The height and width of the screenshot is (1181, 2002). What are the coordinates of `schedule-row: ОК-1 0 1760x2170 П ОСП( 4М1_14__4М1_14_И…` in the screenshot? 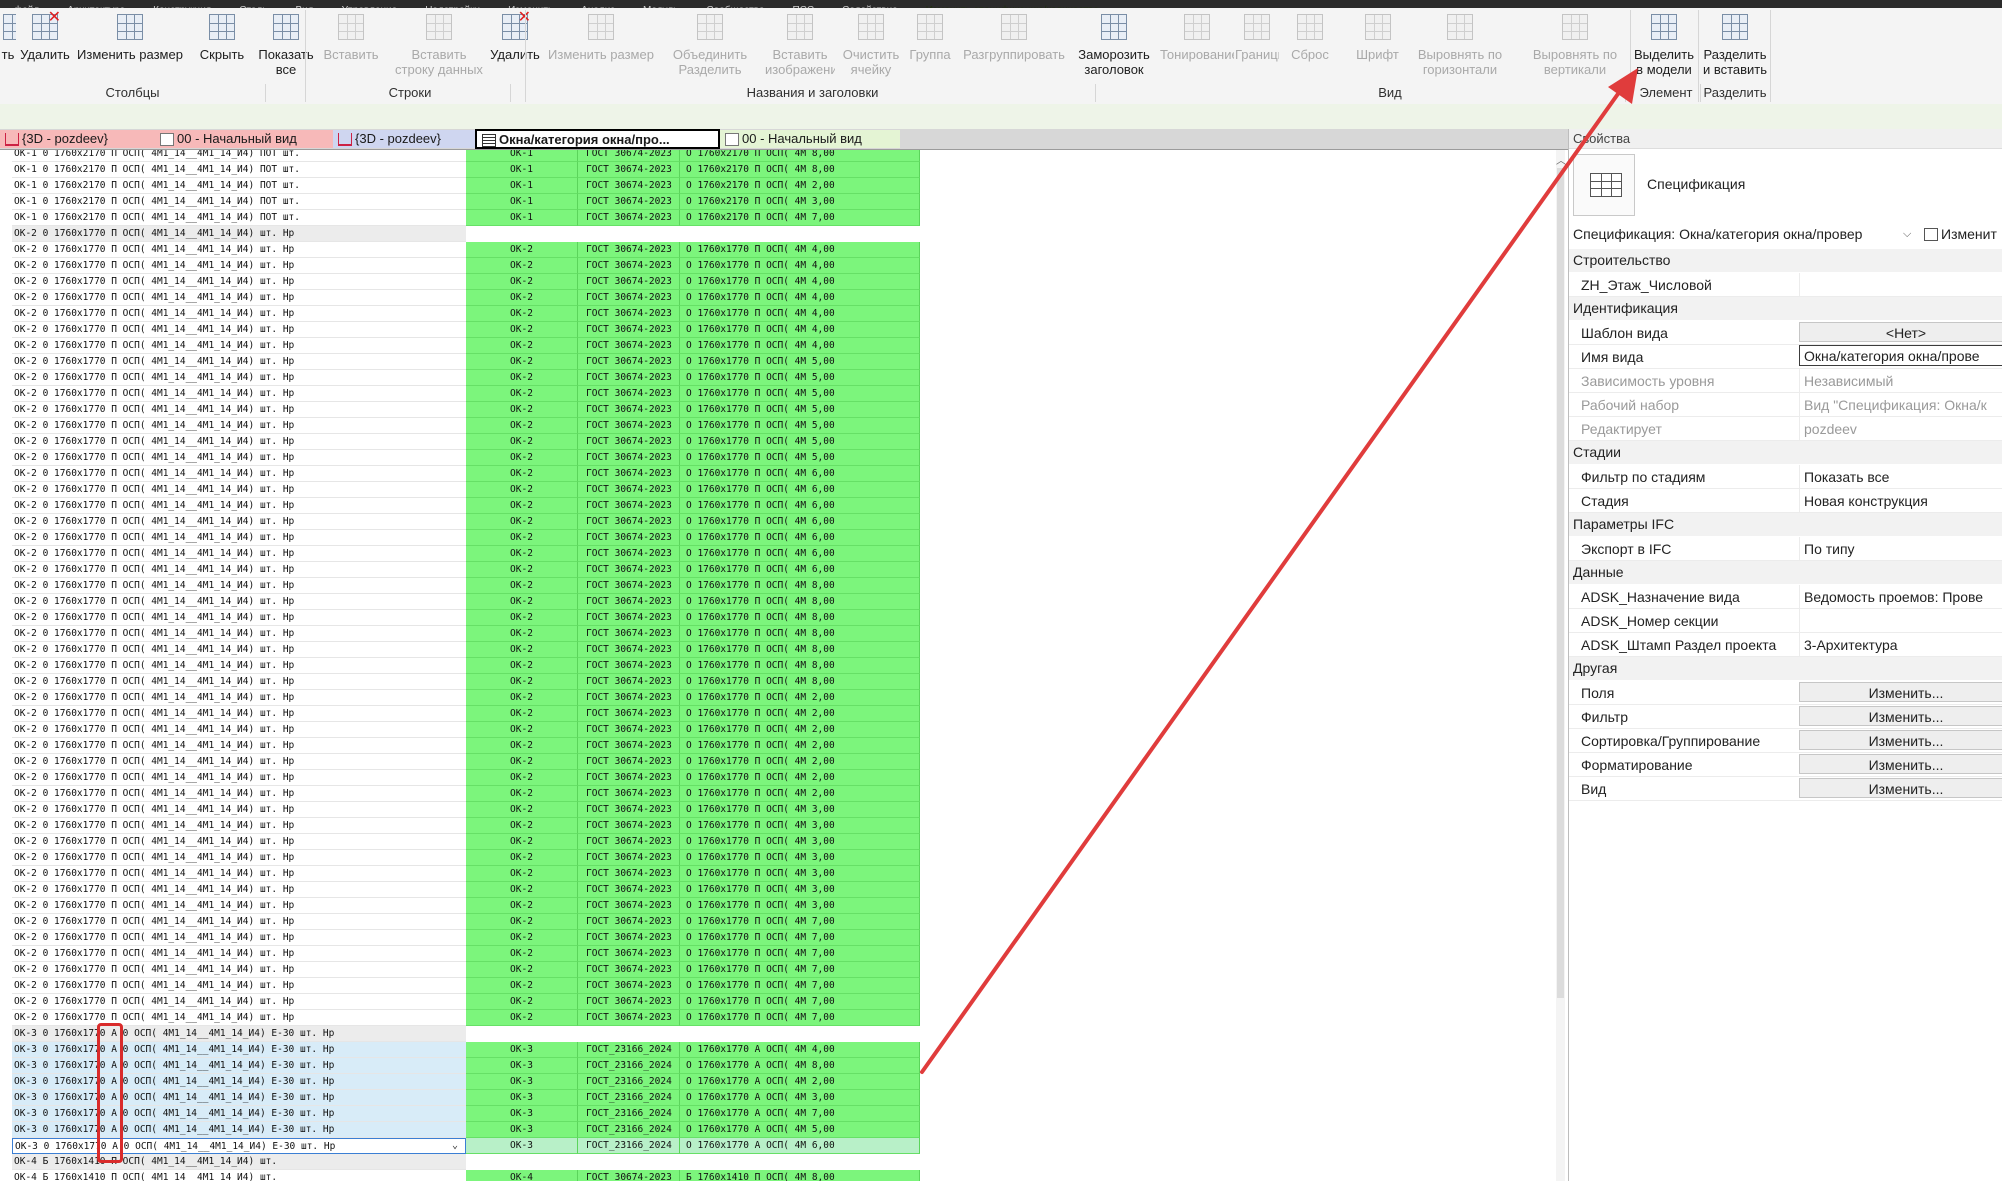 It's located at (466, 156).